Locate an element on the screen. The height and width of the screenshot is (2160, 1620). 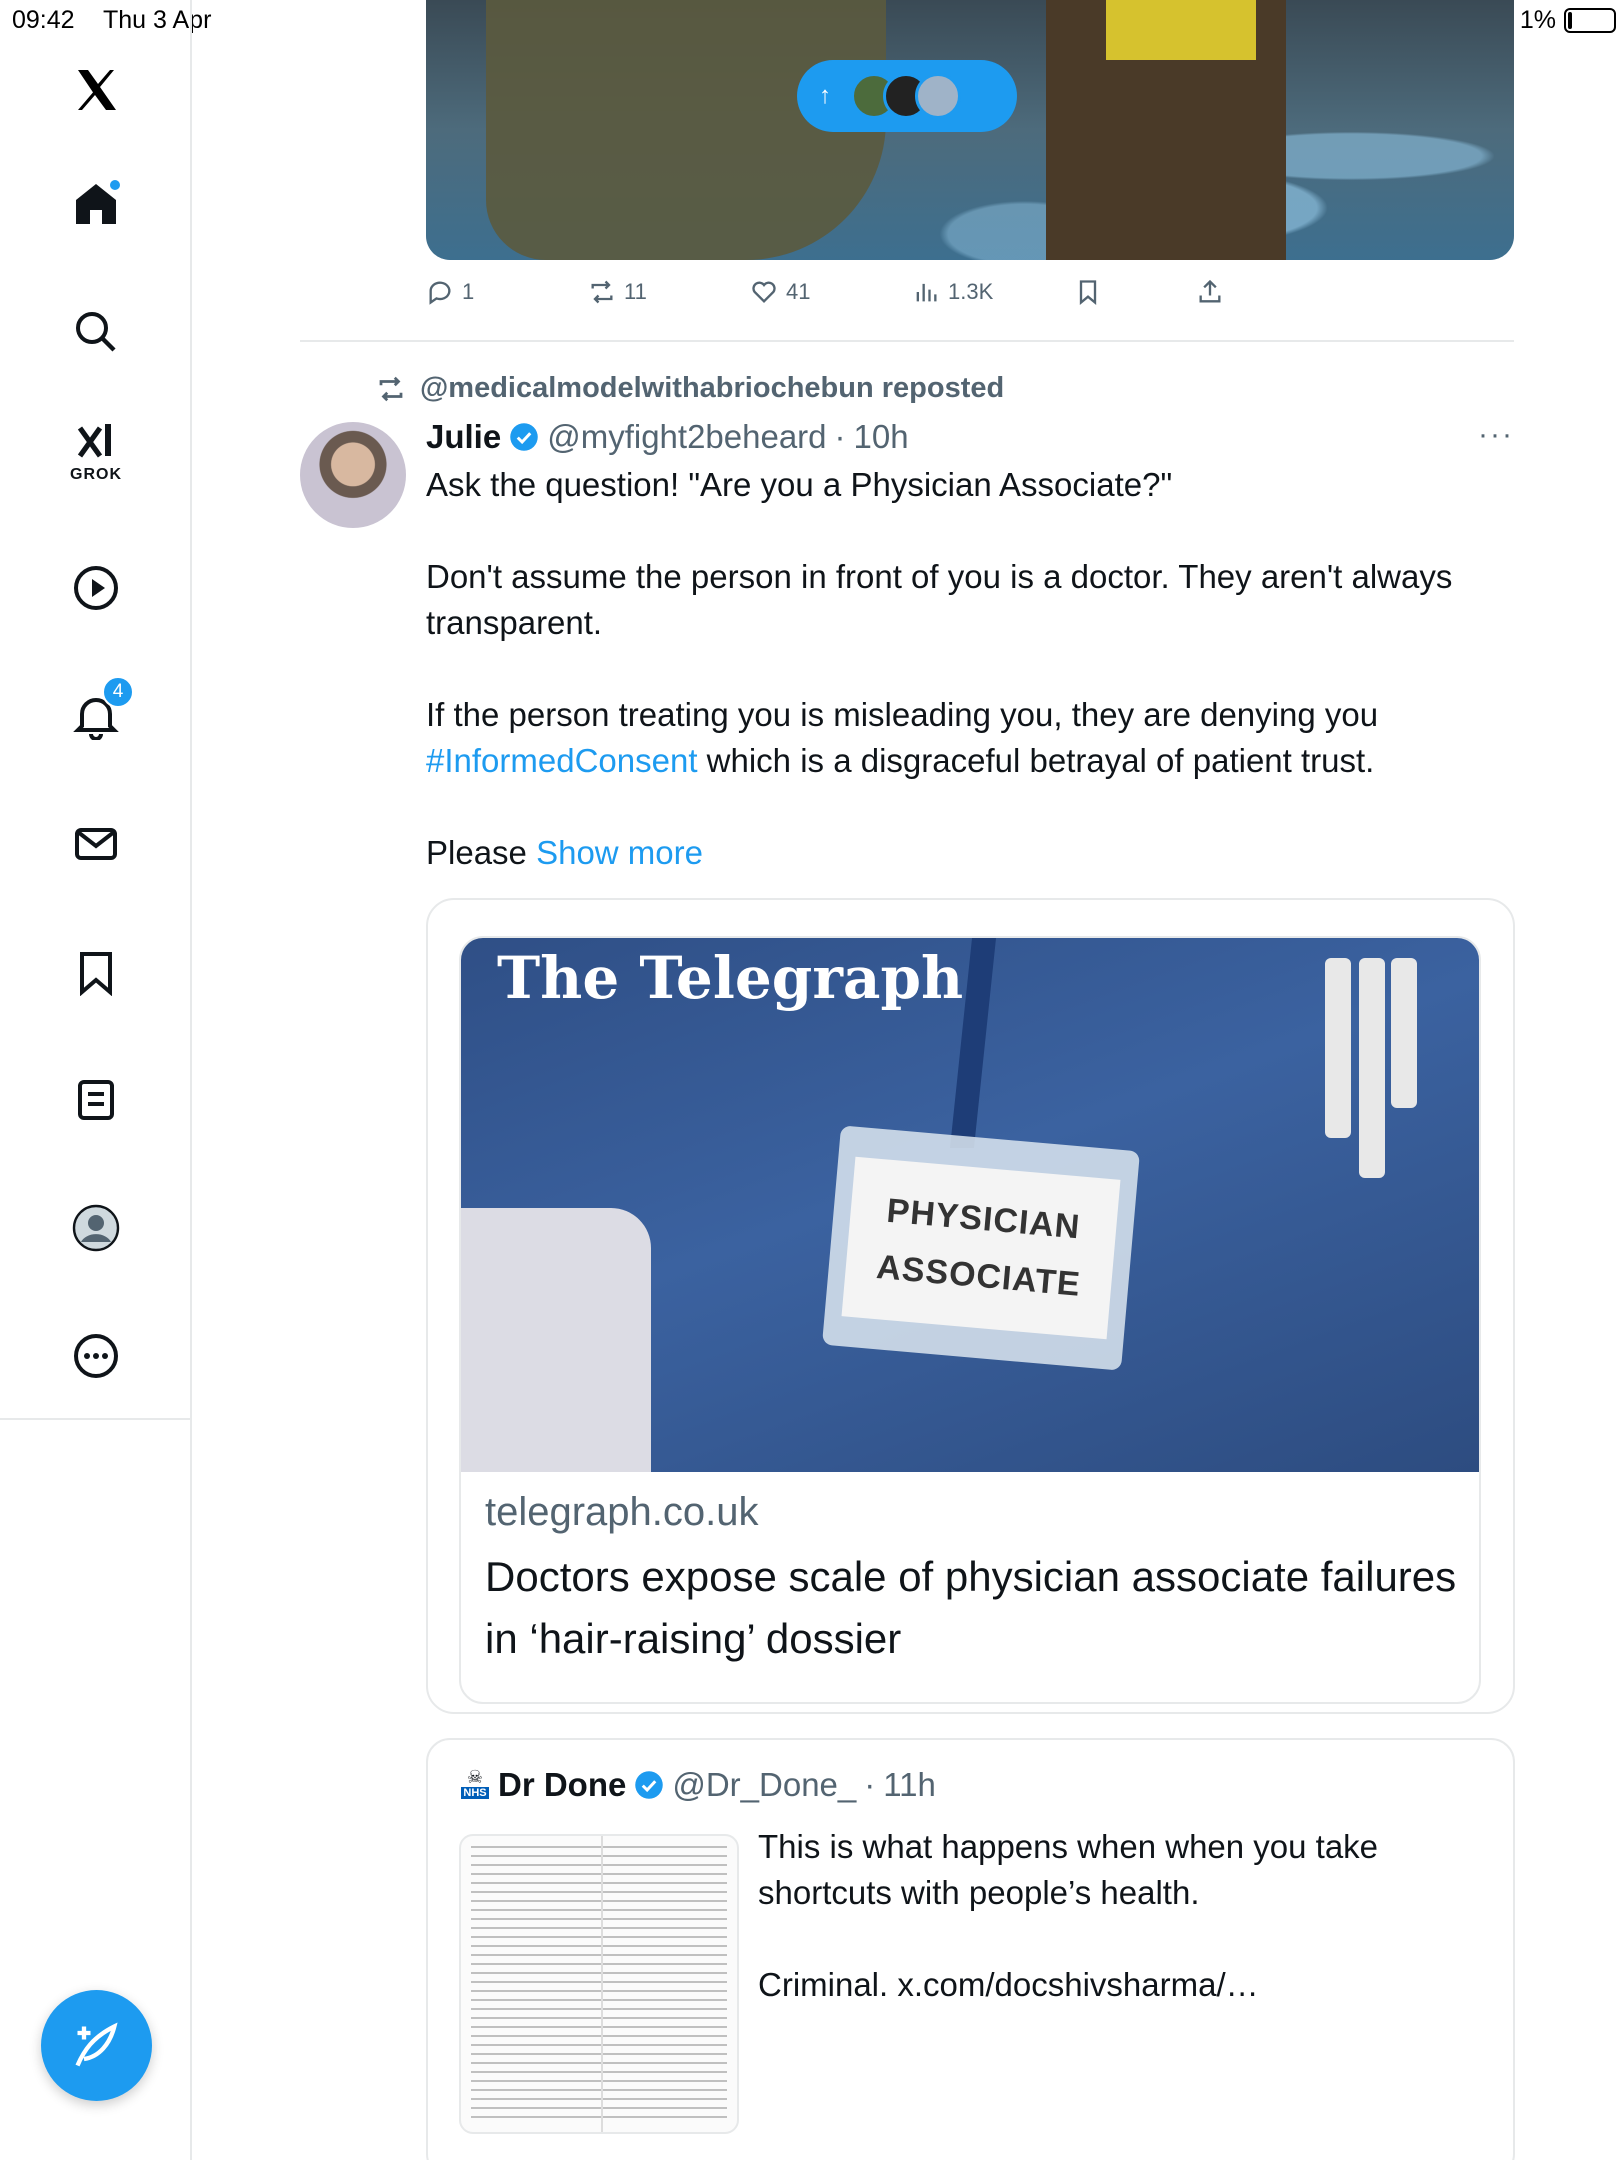
reply-icon is located at coordinates (440, 293).